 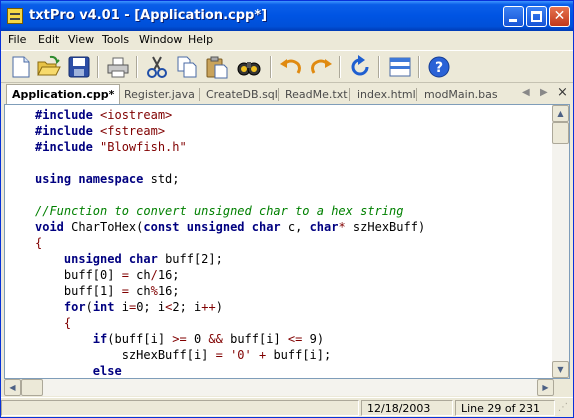 I want to click on code-line: if(buff[i] >= 0 && buff[i] <= 9), so click(x=179, y=339).